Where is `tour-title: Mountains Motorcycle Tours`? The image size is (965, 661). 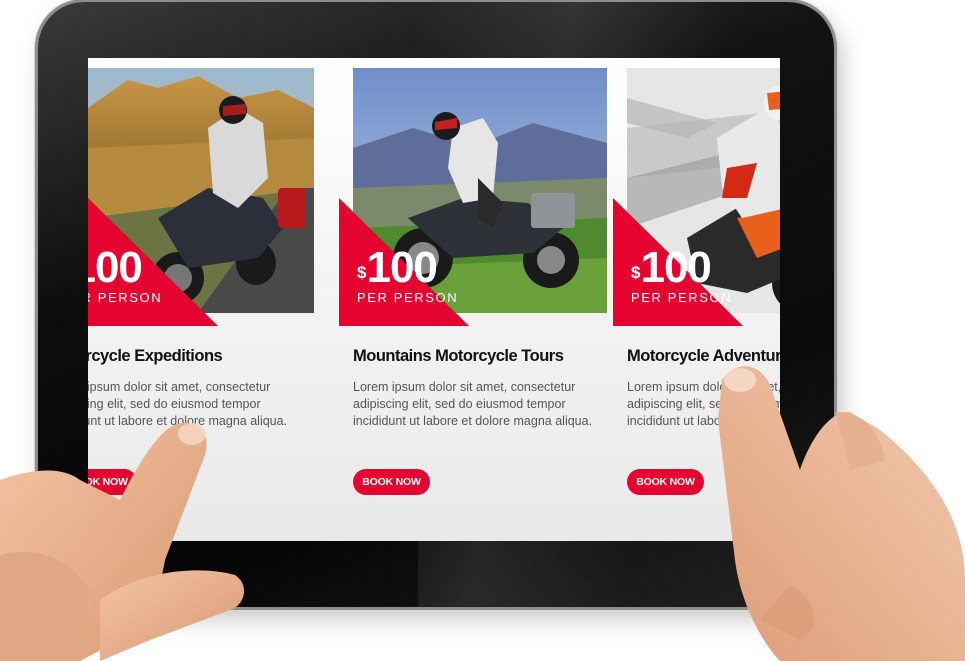
tour-title: Mountains Motorcycle Tours is located at coordinates (503, 356).